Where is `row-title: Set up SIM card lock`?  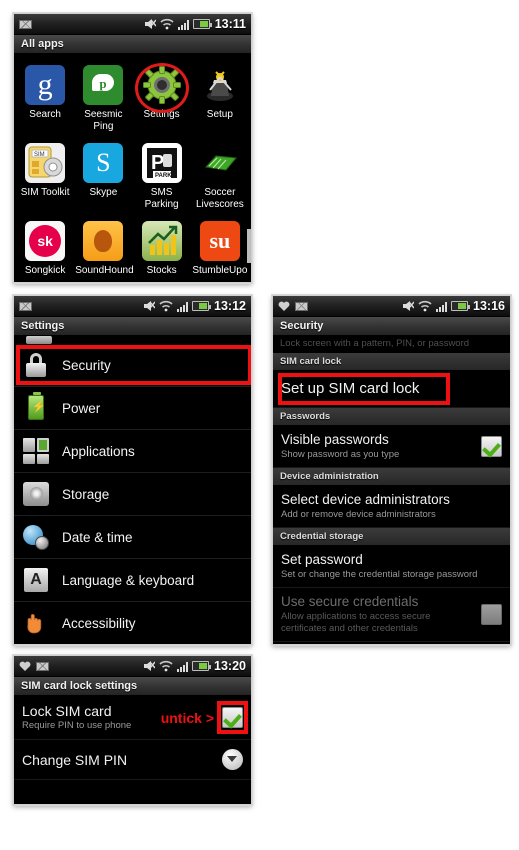
row-title: Set up SIM card lock is located at coordinates (350, 388).